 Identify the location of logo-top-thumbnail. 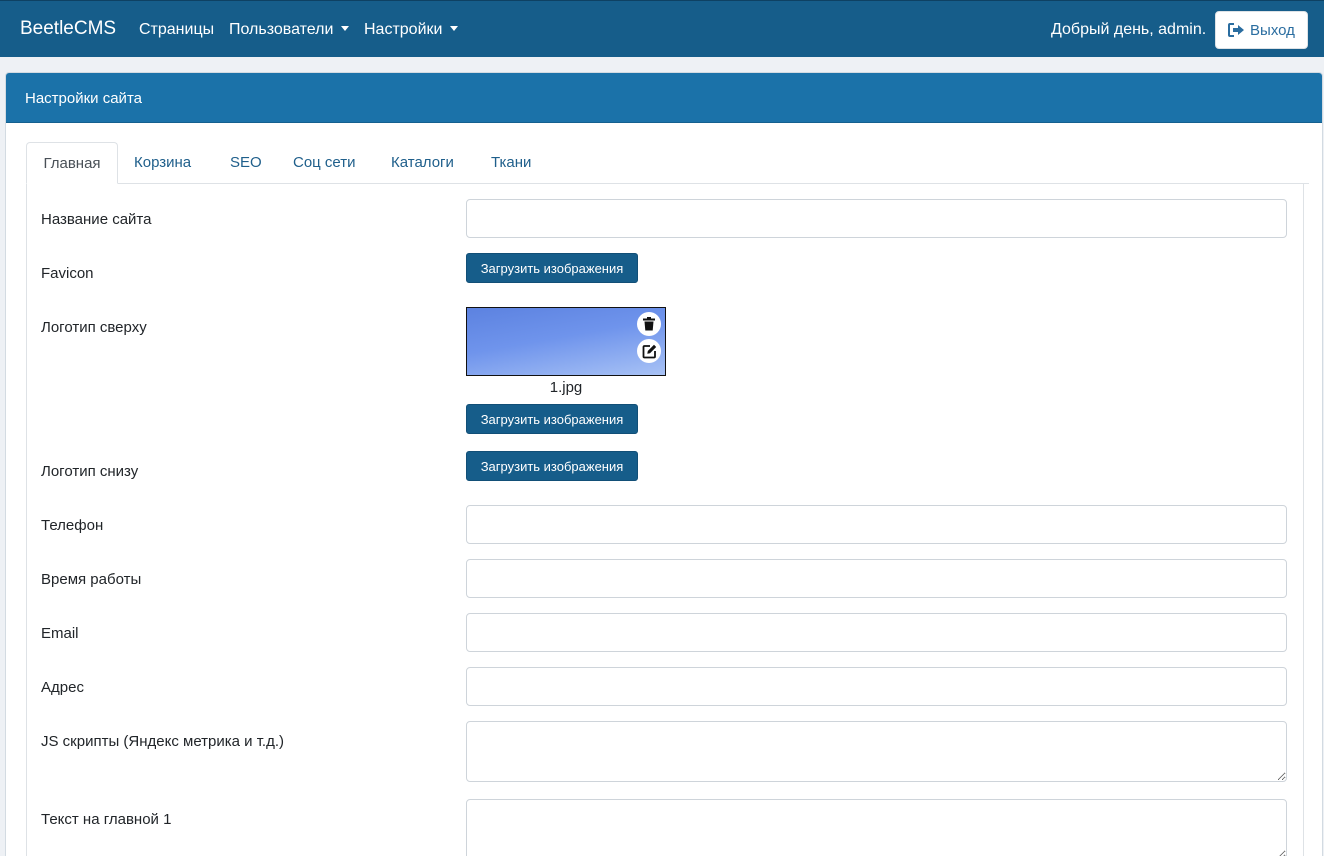
(566, 341).